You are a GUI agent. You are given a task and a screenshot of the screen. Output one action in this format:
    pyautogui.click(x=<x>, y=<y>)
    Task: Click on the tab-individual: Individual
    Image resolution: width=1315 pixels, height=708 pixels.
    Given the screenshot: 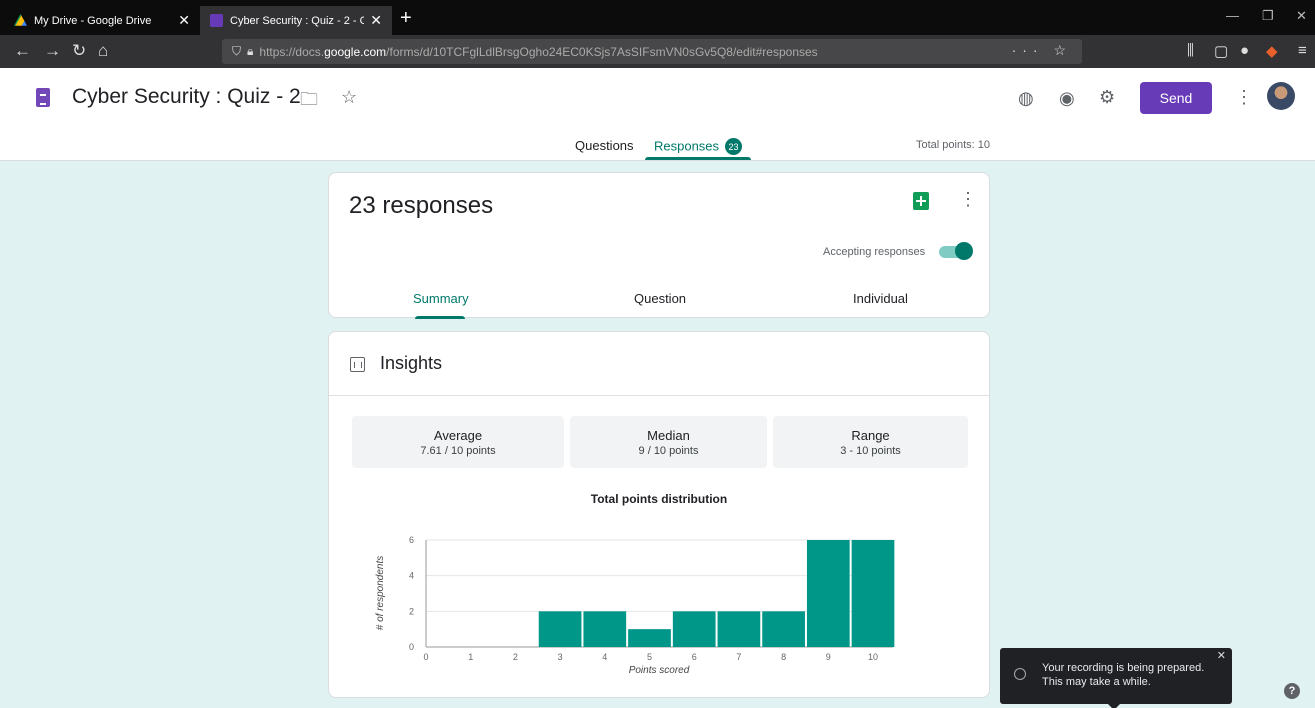 What is the action you would take?
    pyautogui.click(x=880, y=298)
    